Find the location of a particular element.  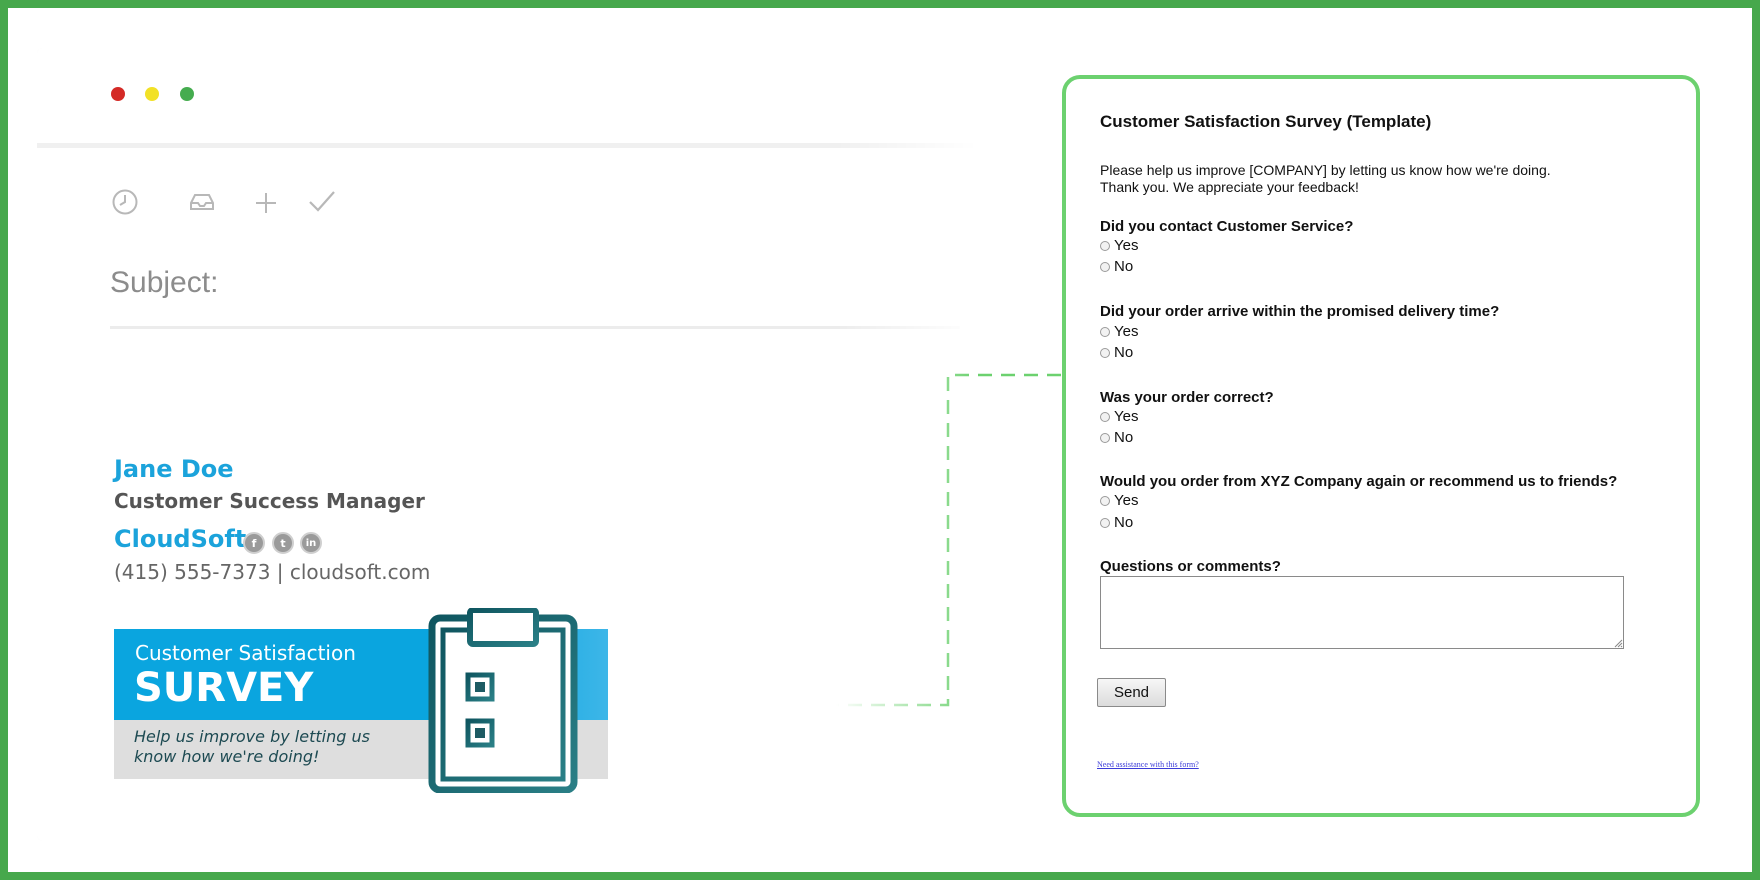

question-4-option-yes: Yes is located at coordinates (1119, 500).